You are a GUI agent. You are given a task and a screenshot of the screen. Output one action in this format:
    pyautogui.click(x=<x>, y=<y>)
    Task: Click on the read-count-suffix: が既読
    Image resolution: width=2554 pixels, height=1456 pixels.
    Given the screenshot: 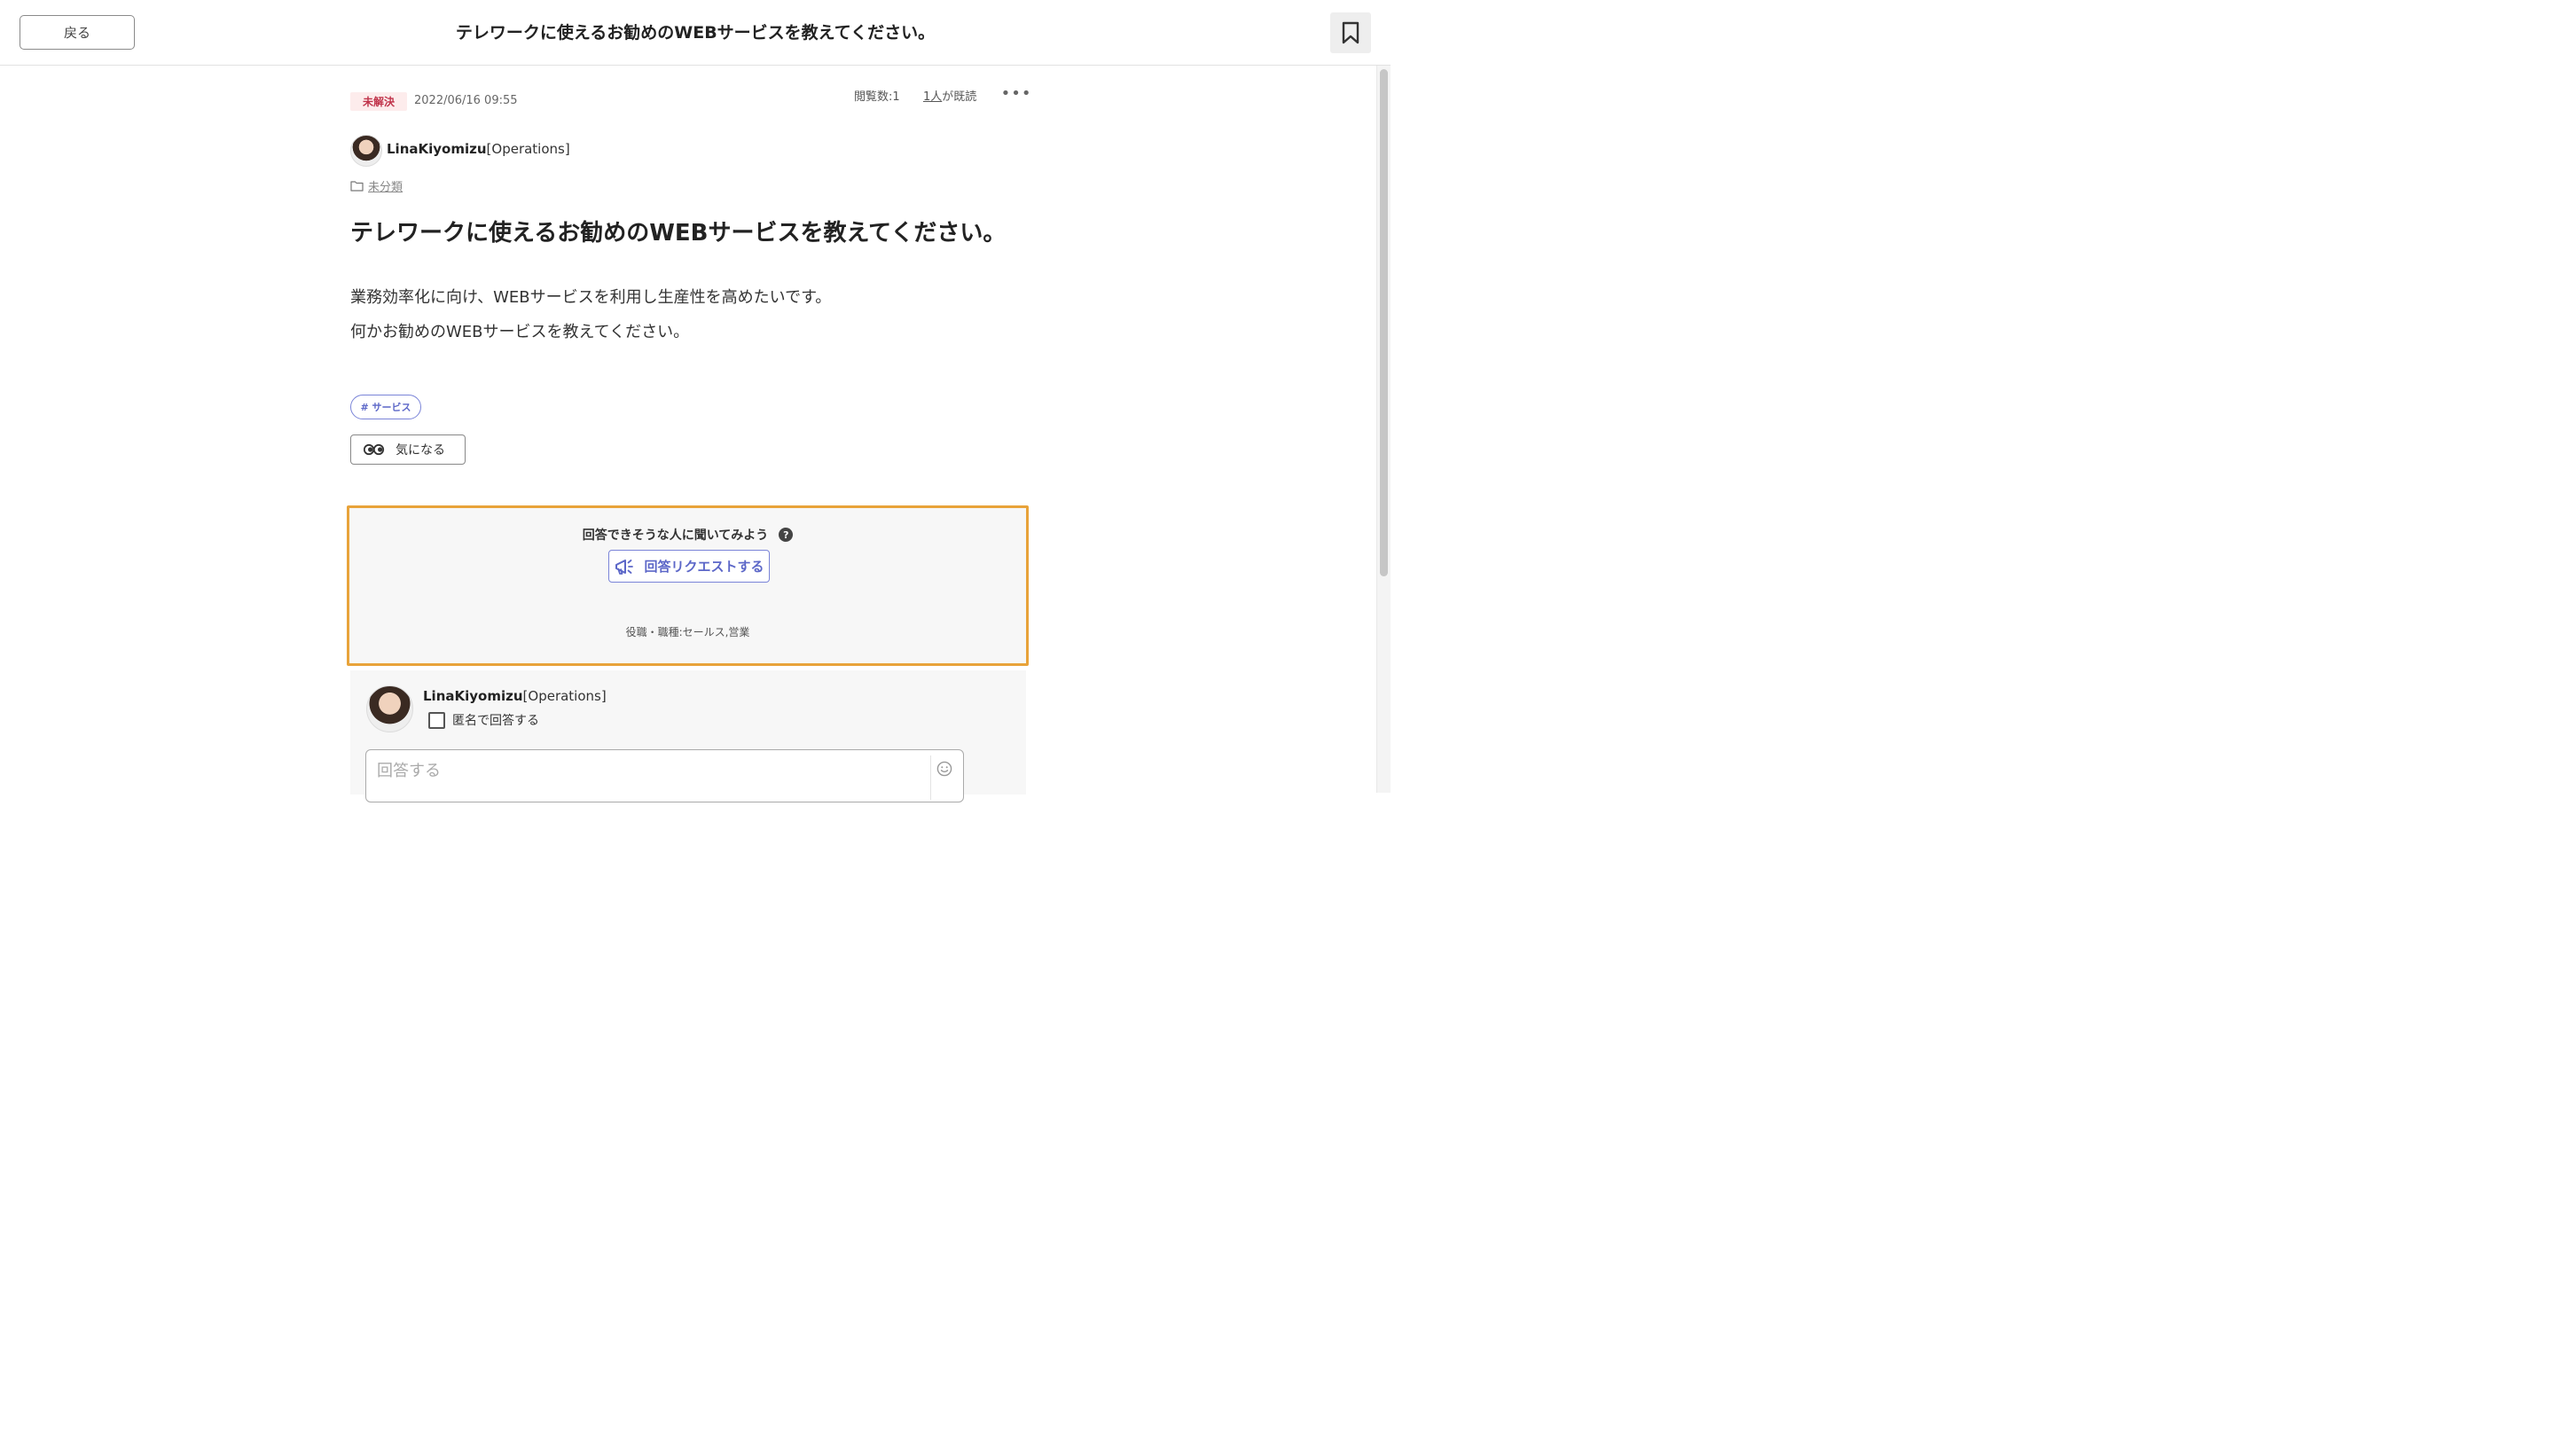 What is the action you would take?
    pyautogui.click(x=959, y=97)
    